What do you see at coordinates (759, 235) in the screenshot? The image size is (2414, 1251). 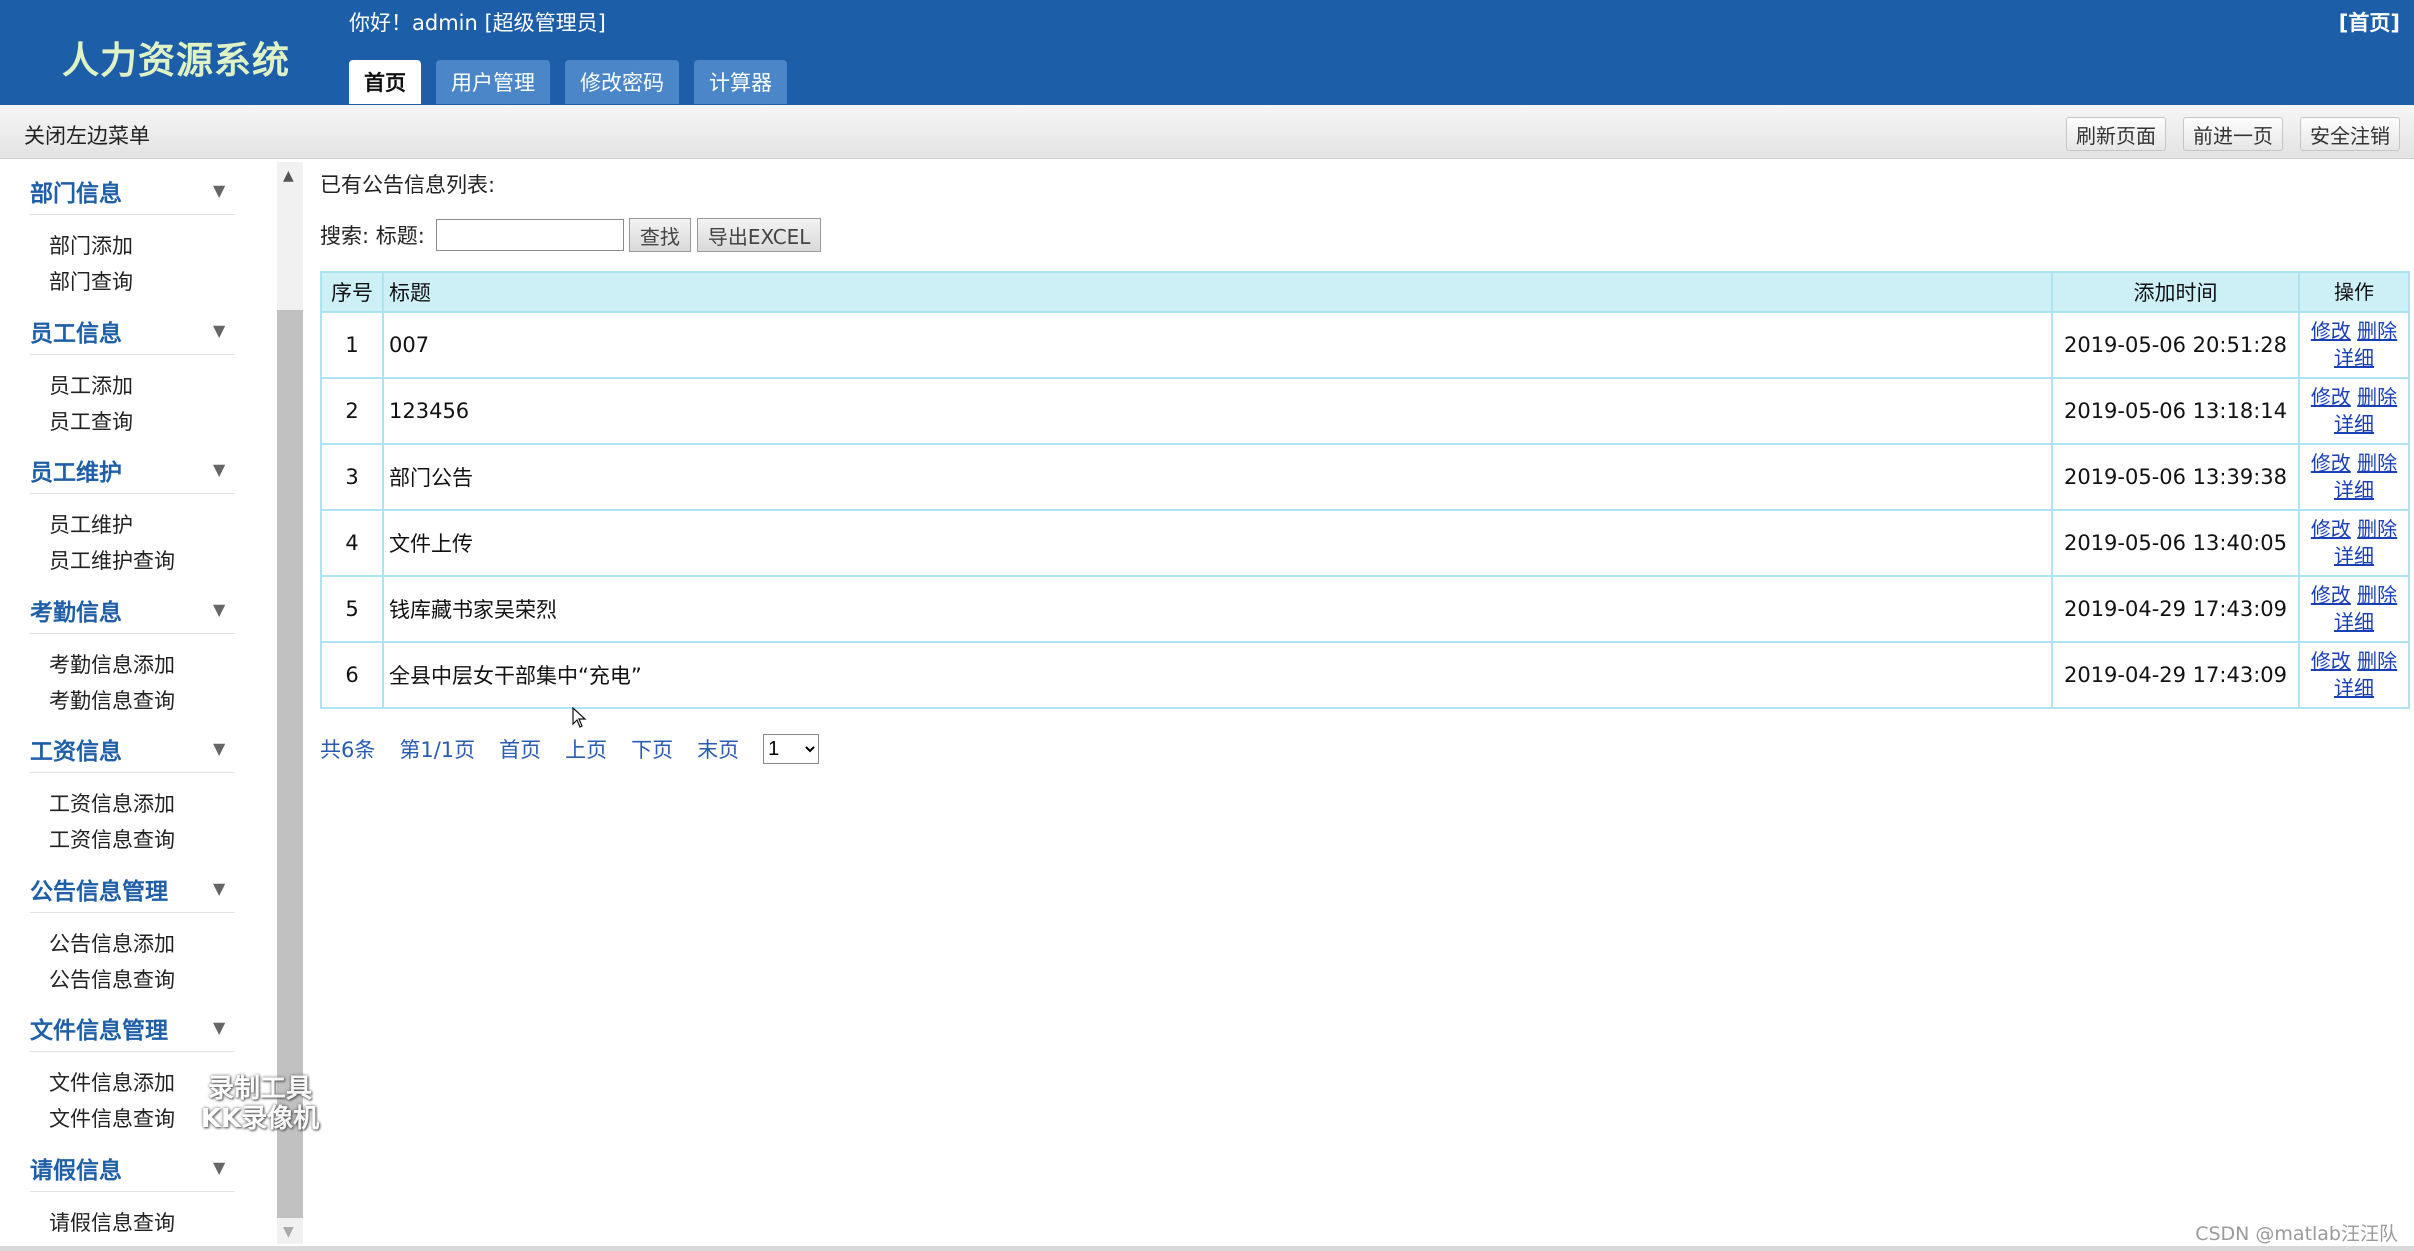 I see `export-excel-button: 导出EXCEL` at bounding box center [759, 235].